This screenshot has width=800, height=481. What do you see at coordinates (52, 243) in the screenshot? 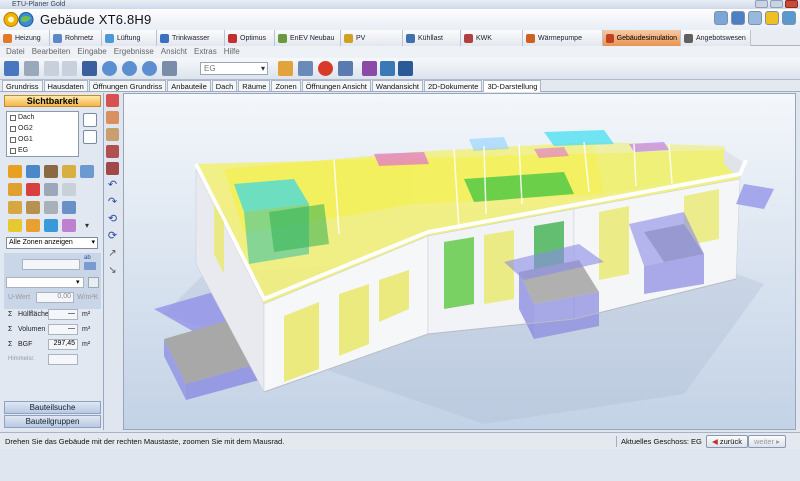
I see `zone-filter-select: Alle Zonen anzeigen` at bounding box center [52, 243].